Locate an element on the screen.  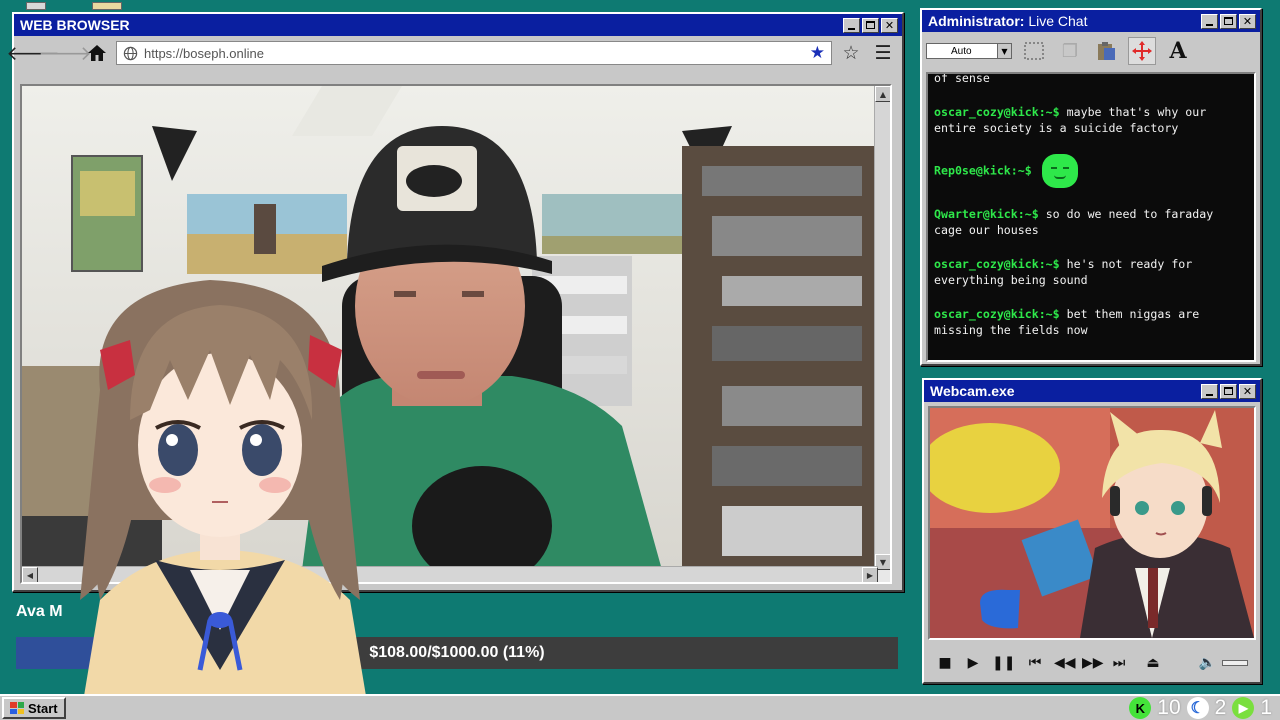
media-controls: ■ ▶ ❚❚ ⏮ ◀◀ ▶▶ ⏭ ⏏ 🔈 is located at coordinates (1092, 663).